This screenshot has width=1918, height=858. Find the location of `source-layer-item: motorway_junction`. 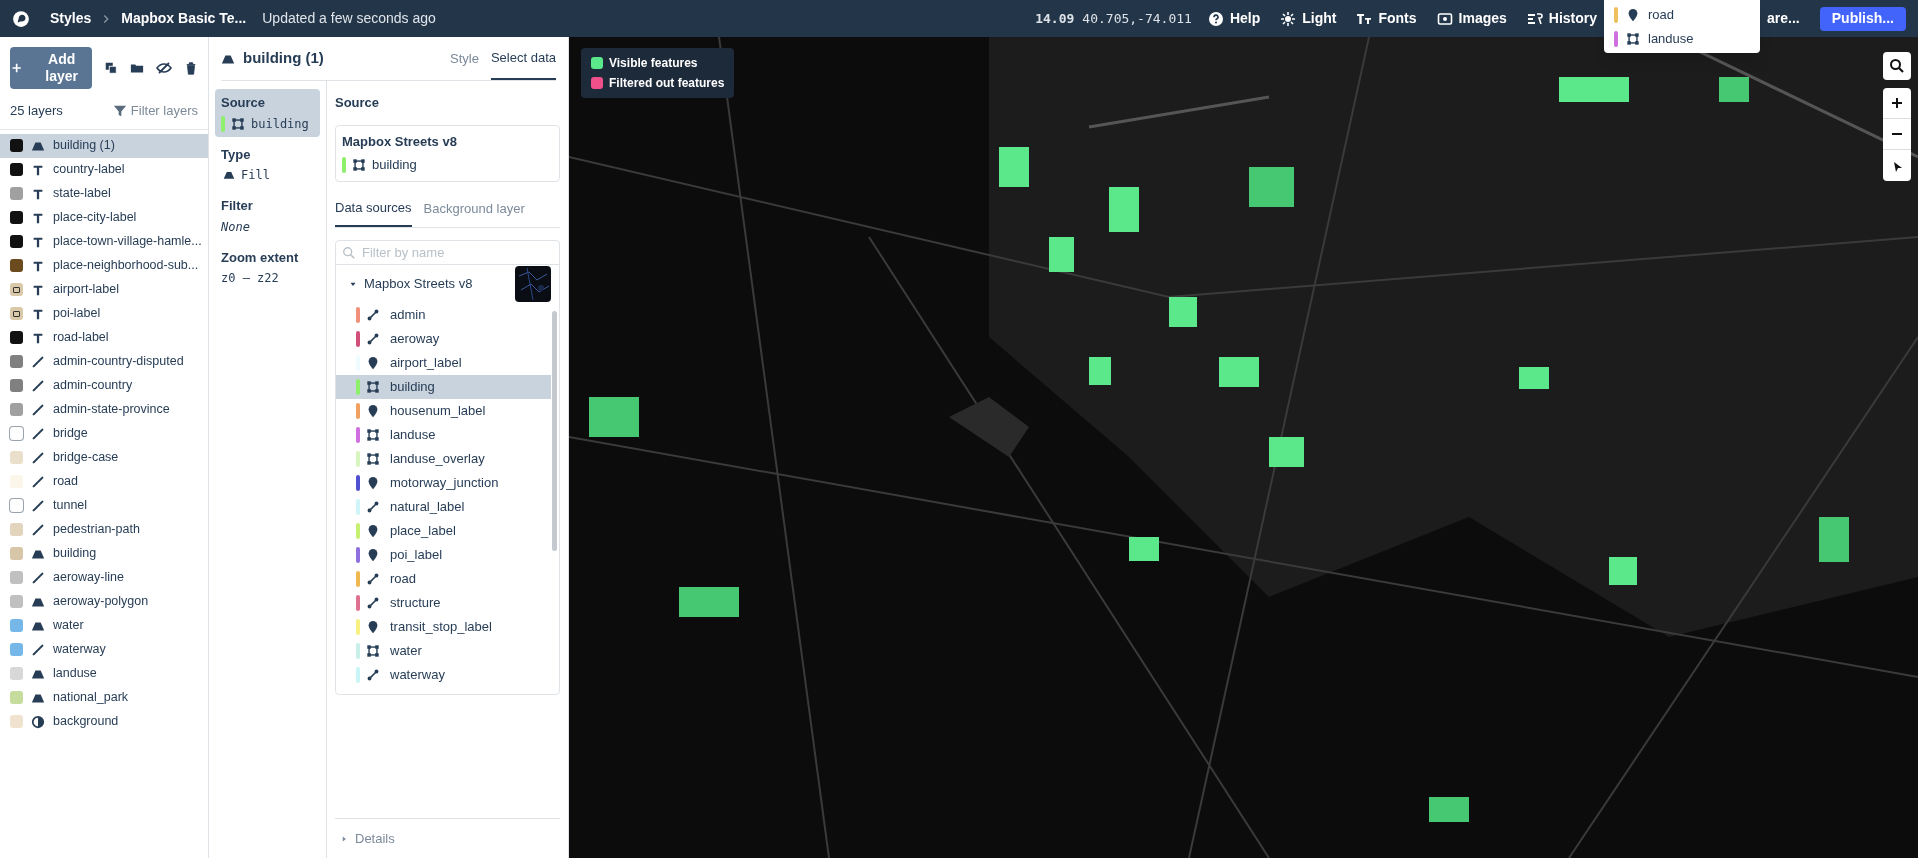

source-layer-item: motorway_junction is located at coordinates (443, 483).